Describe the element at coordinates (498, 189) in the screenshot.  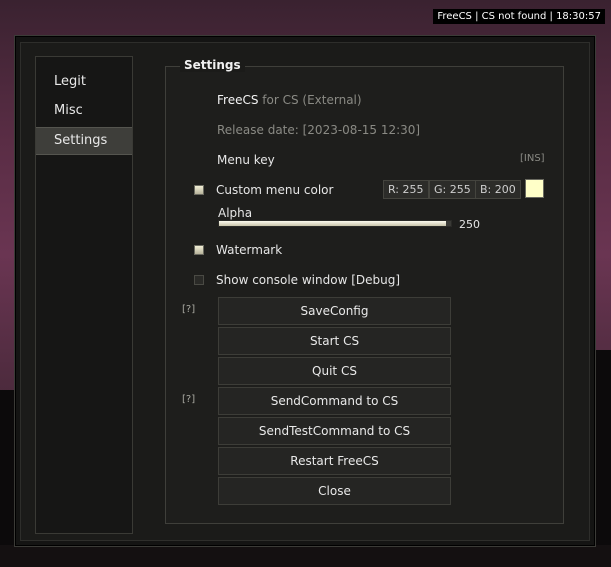
I see `color-b-field: B: 200` at that location.